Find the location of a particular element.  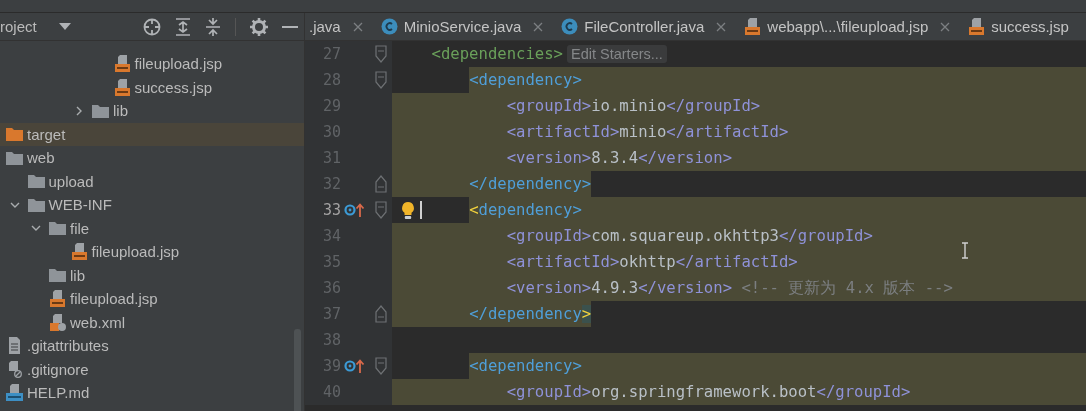

tree-item: success.jsp is located at coordinates (152, 87).